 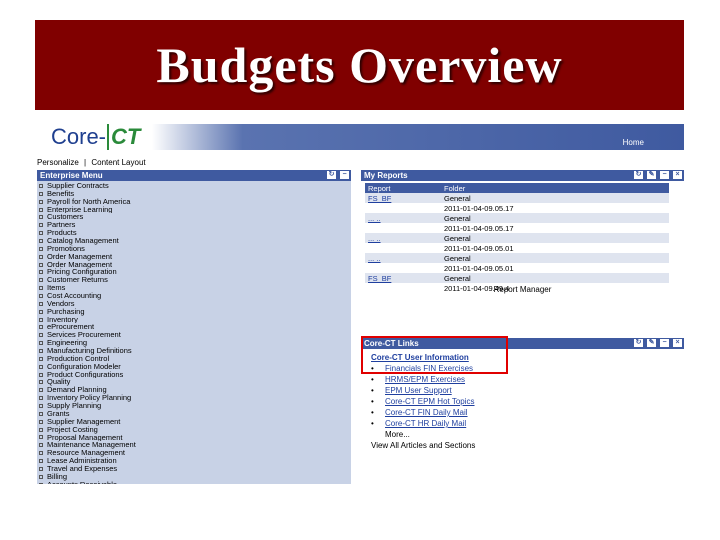 I want to click on enterprise-menu-item: Production Control, so click(x=194, y=359).